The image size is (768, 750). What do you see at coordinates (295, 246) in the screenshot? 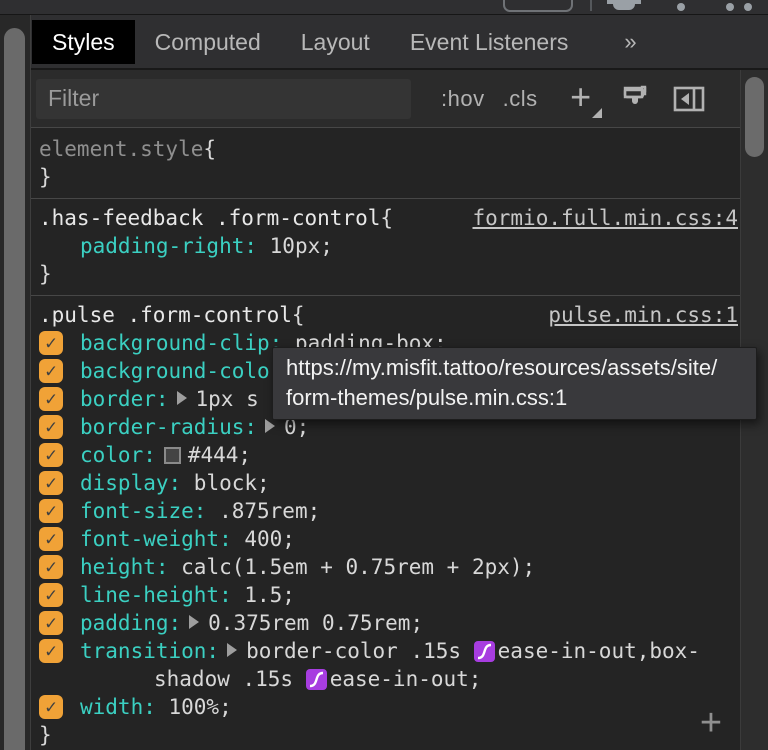
I see `css-property-value: 10px;` at bounding box center [295, 246].